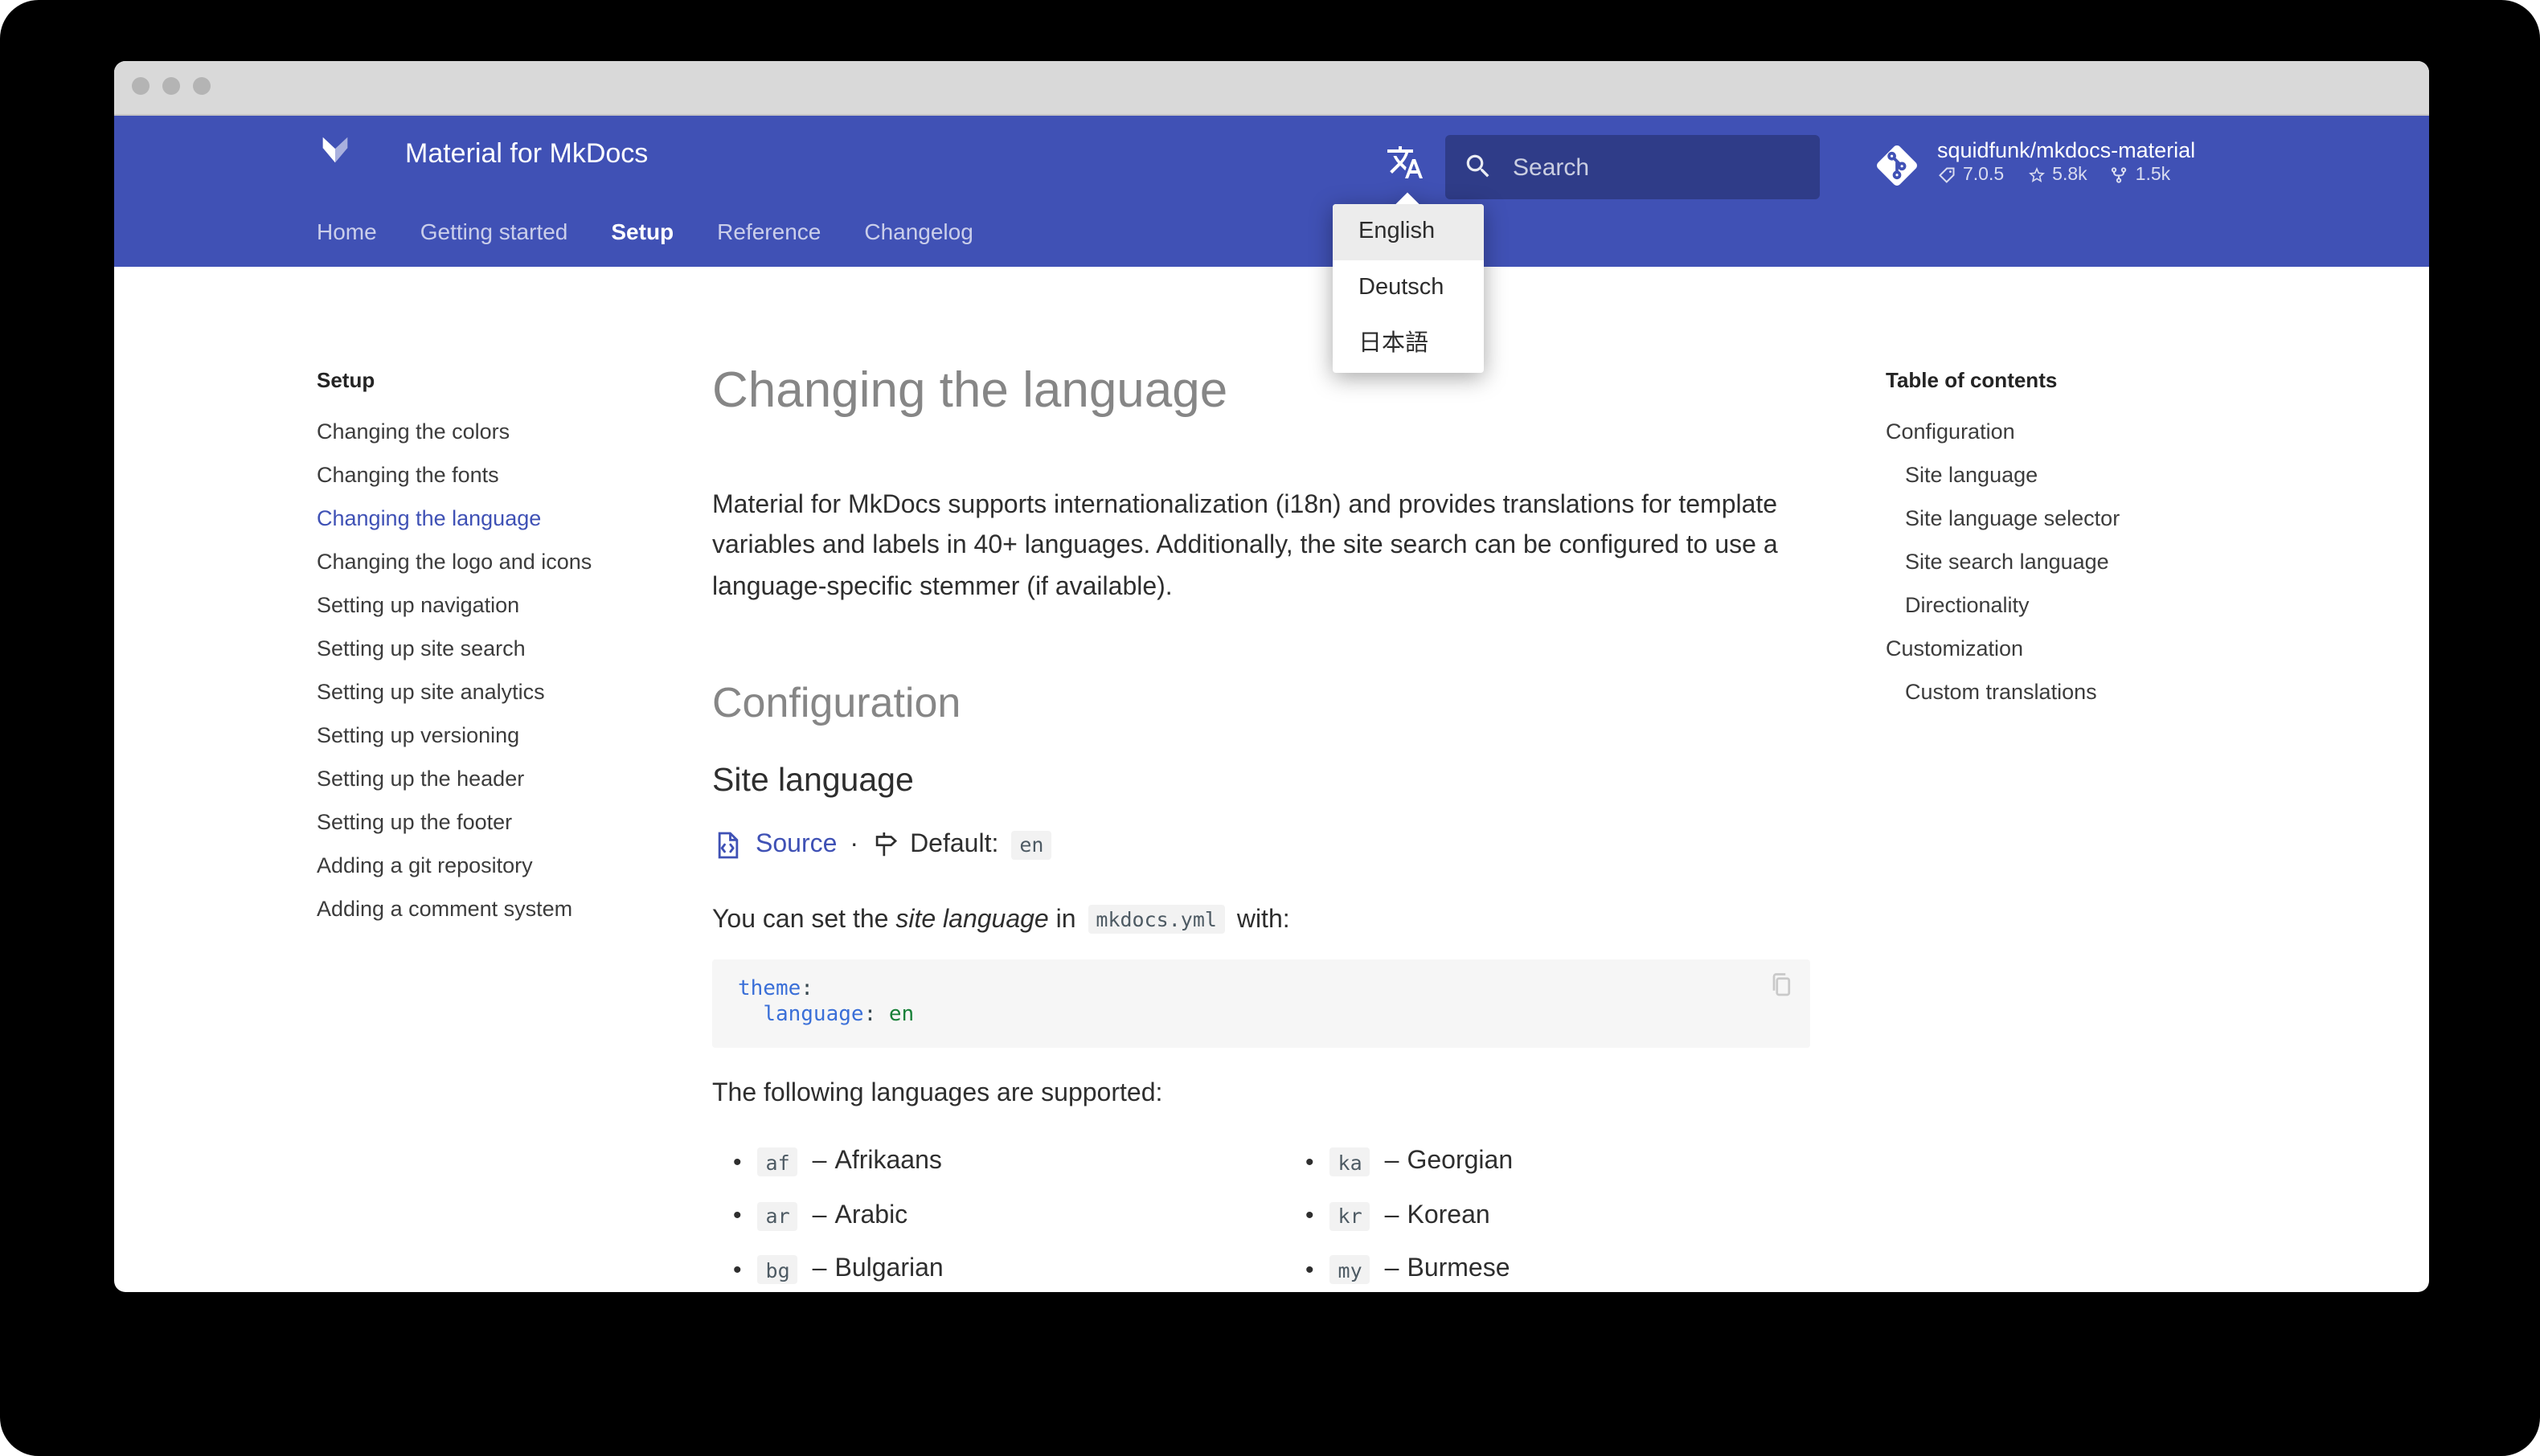  I want to click on language-menu-item: Deutsch, so click(1408, 288).